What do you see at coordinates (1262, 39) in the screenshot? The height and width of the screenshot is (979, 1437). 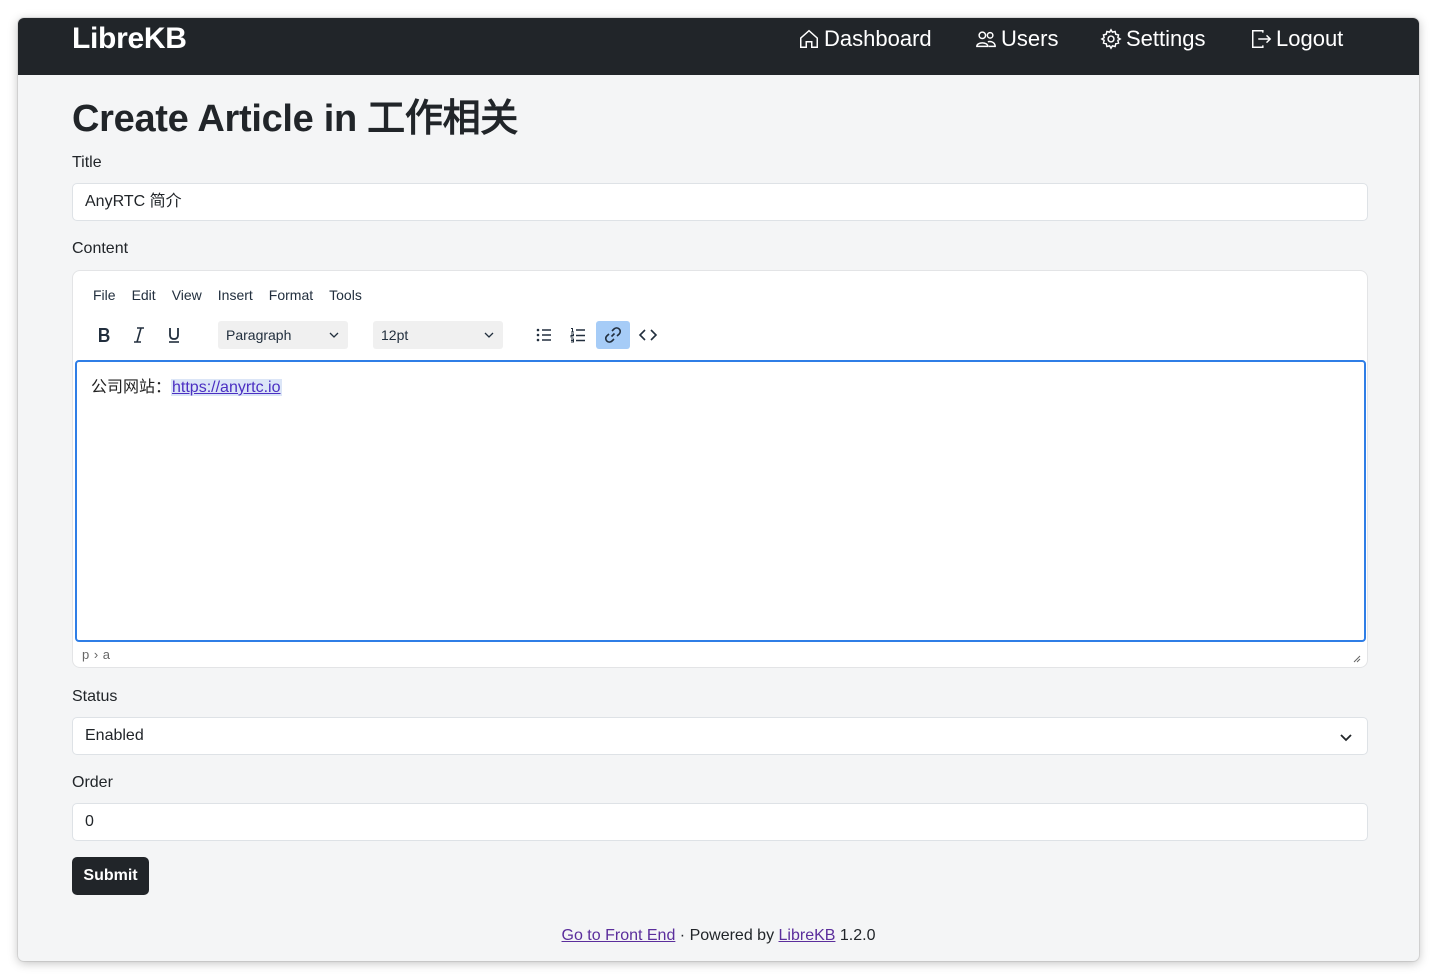 I see `logout-icon` at bounding box center [1262, 39].